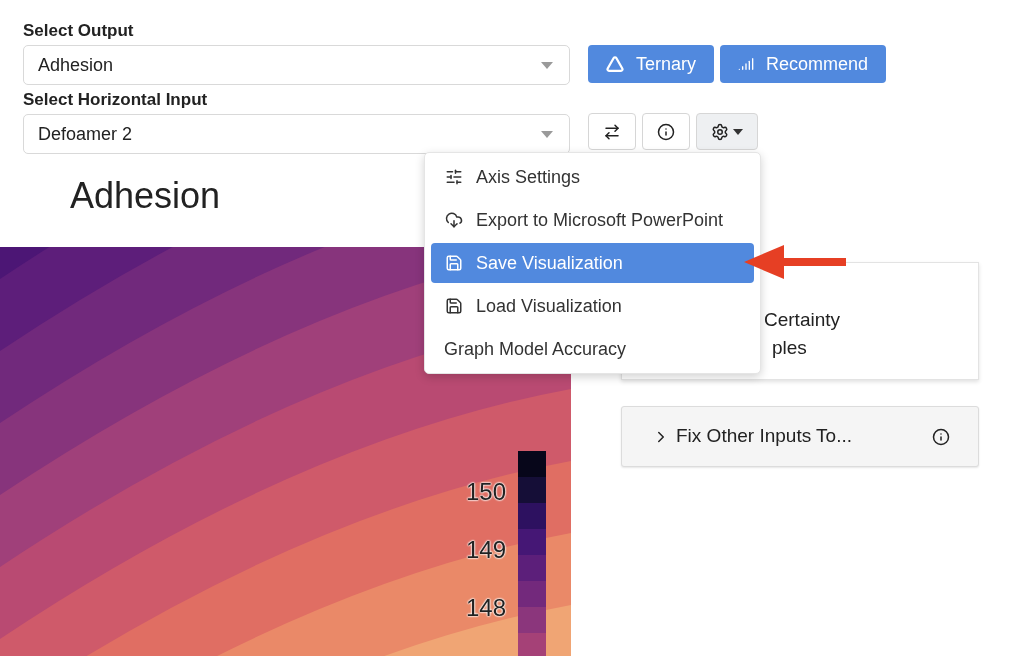  Describe the element at coordinates (592, 306) in the screenshot. I see `menu-item: Load Visualization` at that location.